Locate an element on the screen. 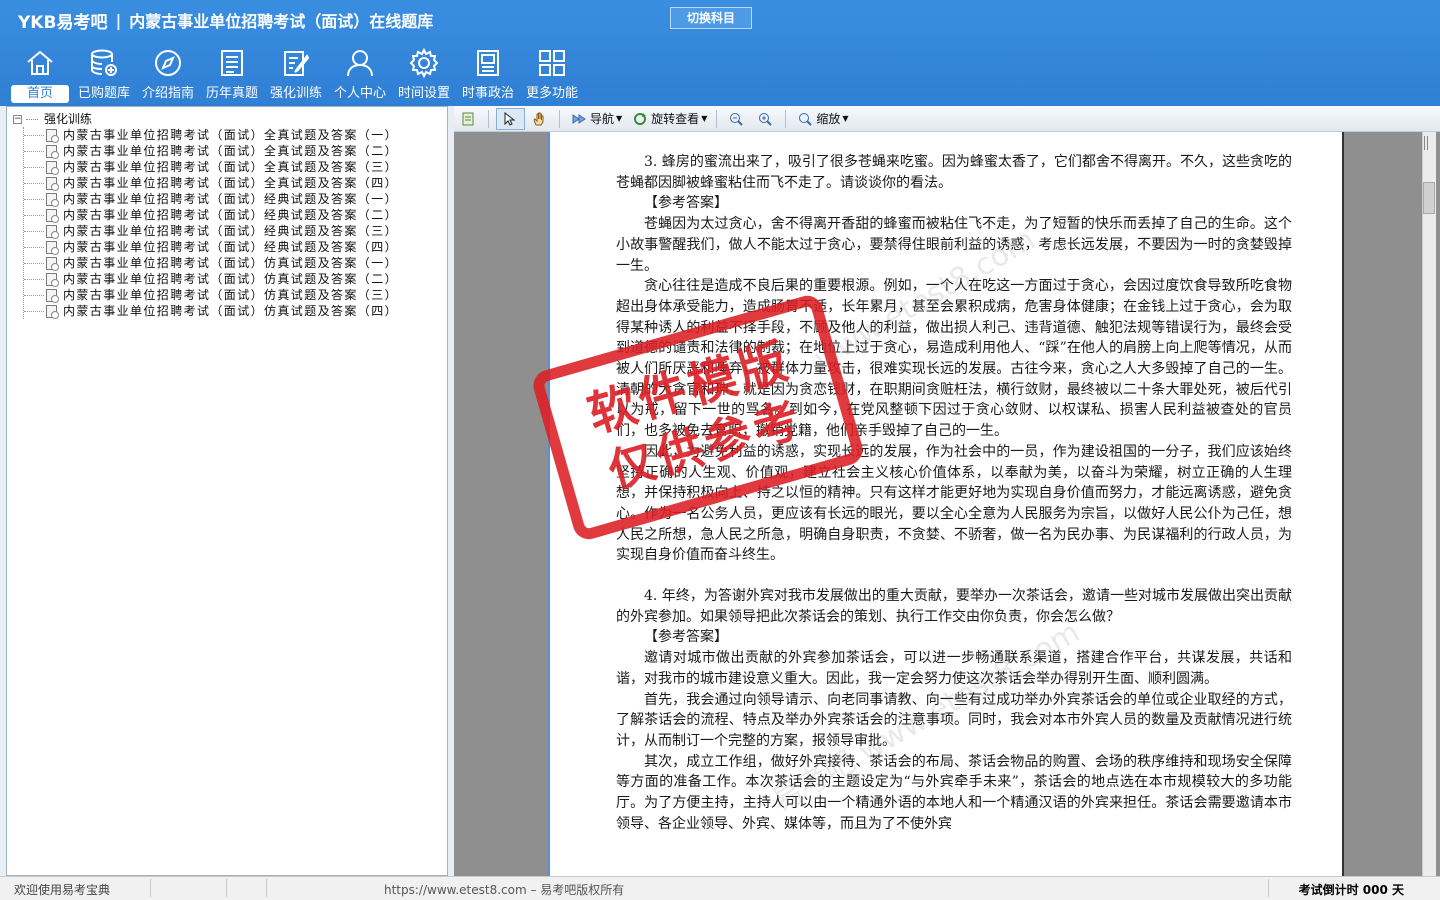 This screenshot has width=1440, height=900. tree-item-label: 内蒙古事业单位招聘考试（面试）仿真试题及答案（四） is located at coordinates (231, 311).